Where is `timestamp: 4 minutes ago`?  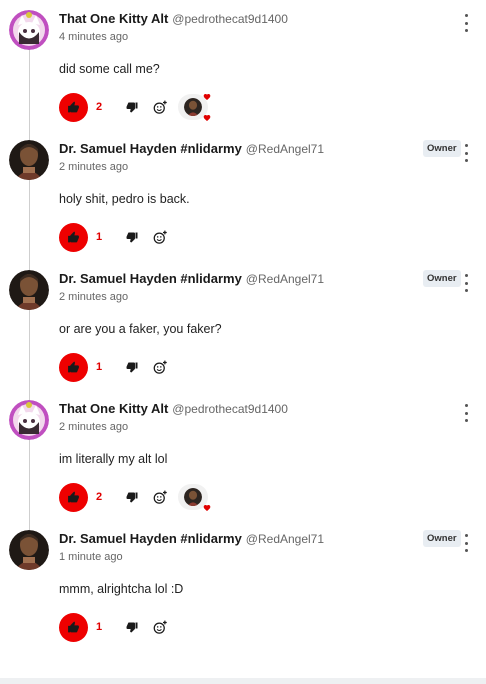 timestamp: 4 minutes ago is located at coordinates (93, 37).